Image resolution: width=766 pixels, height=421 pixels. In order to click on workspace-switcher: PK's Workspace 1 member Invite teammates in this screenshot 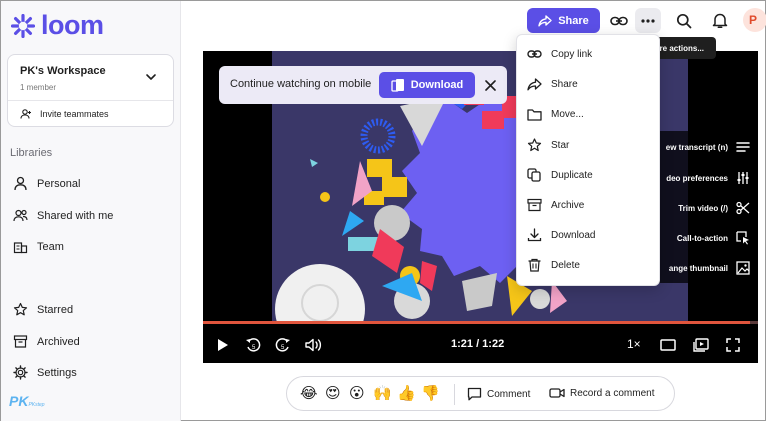, I will do `click(90, 90)`.